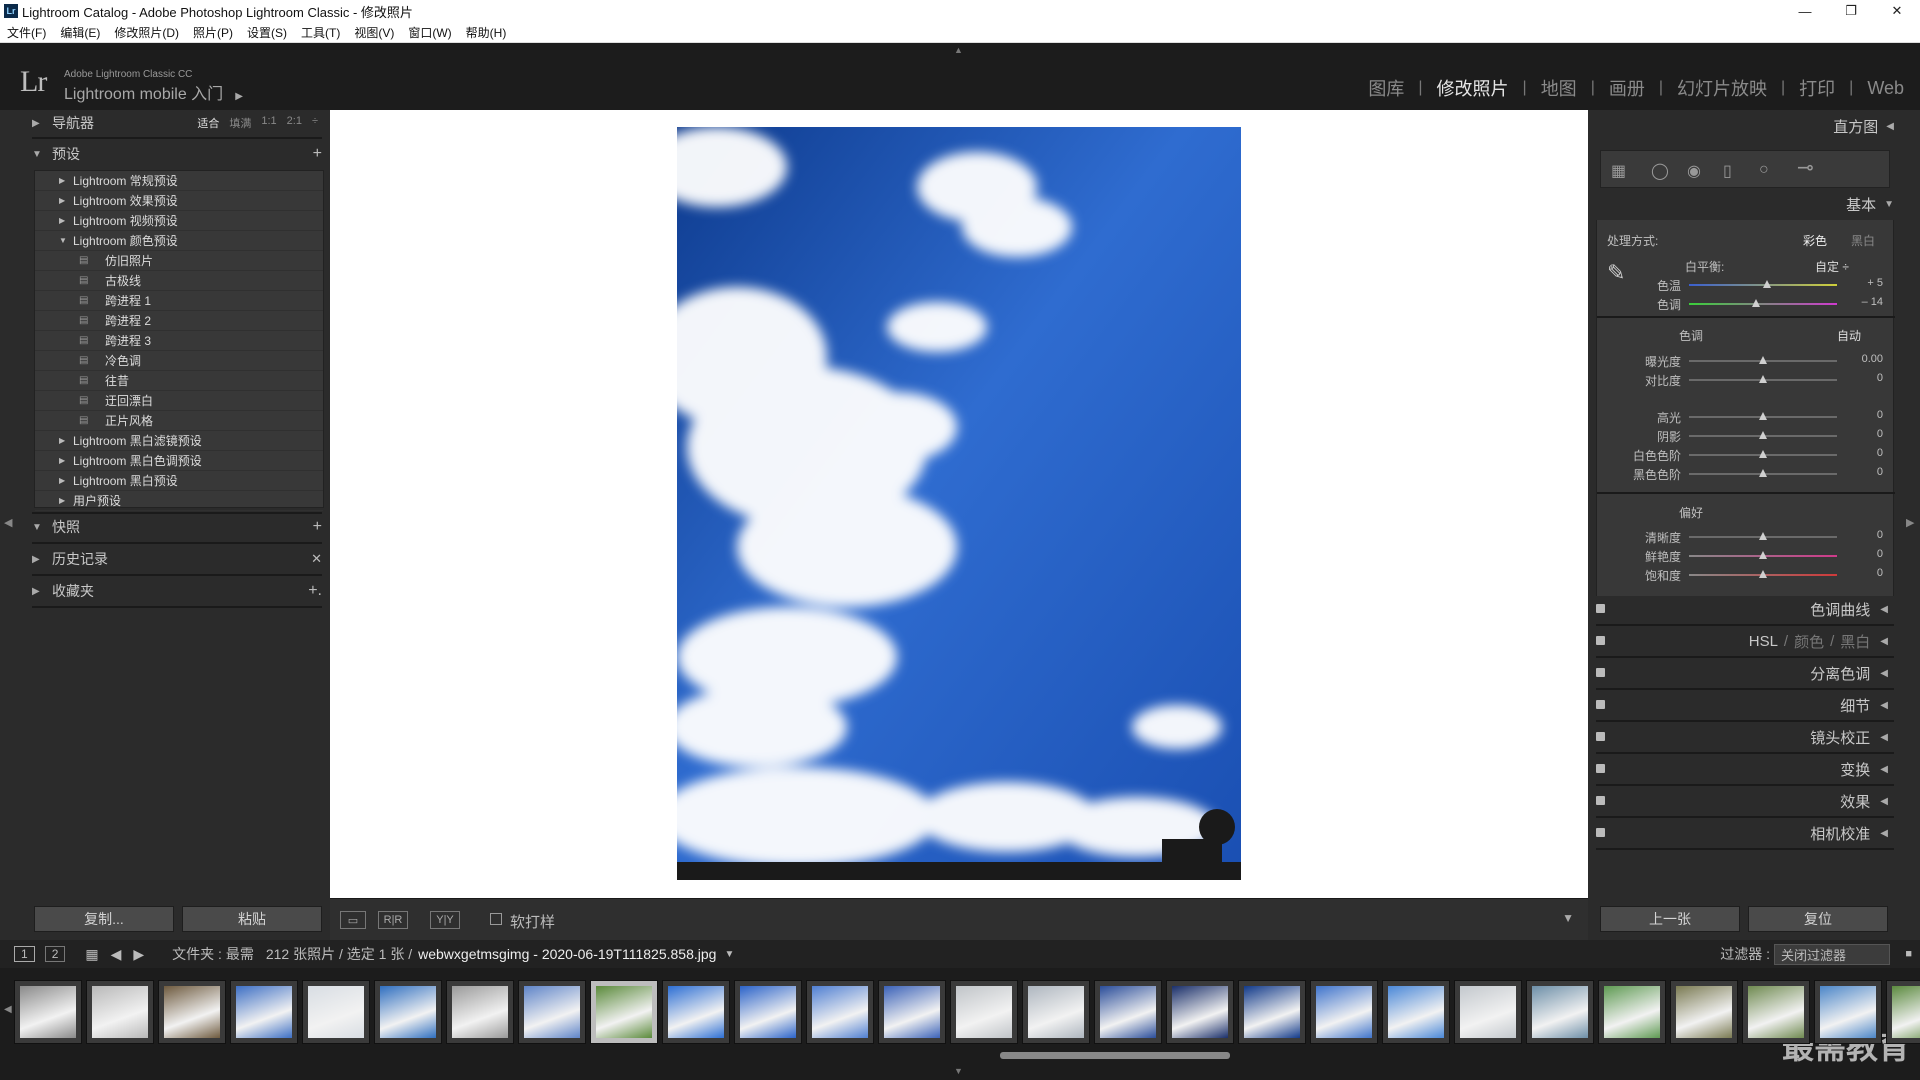 The width and height of the screenshot is (1920, 1080). I want to click on preset-group: ▼ Lightroom 颜色预设, so click(179, 241).